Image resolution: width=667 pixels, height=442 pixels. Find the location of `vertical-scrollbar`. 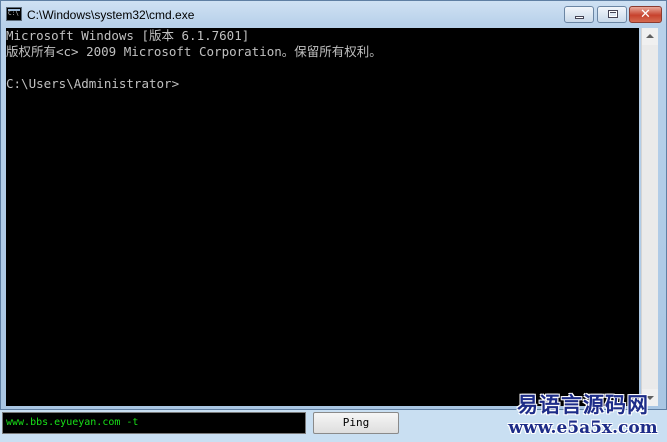

vertical-scrollbar is located at coordinates (649, 217).